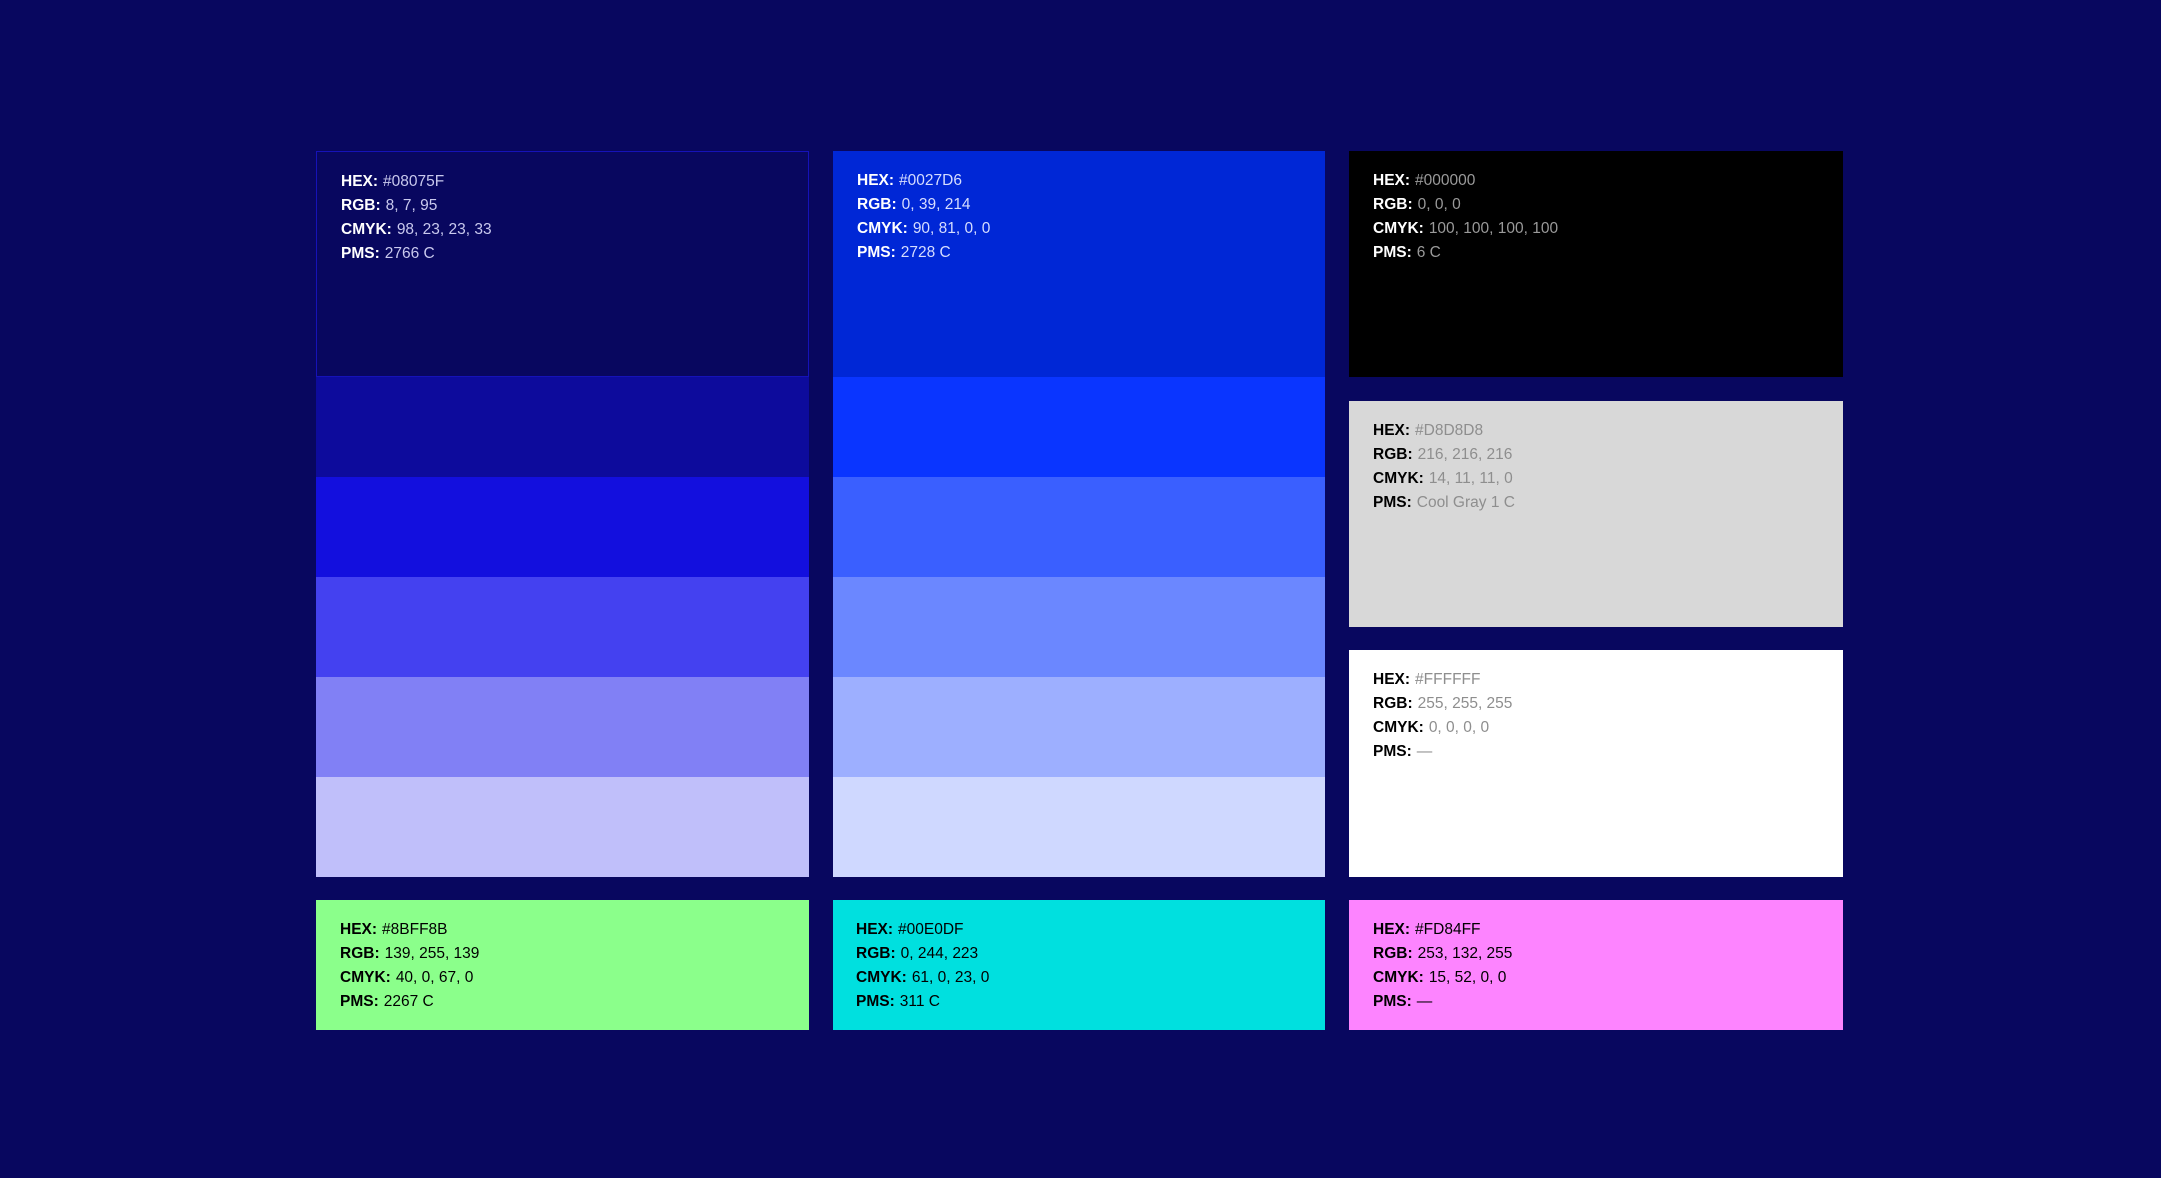  What do you see at coordinates (409, 930) in the screenshot?
I see `hex-row: HEX: #8BFF8B` at bounding box center [409, 930].